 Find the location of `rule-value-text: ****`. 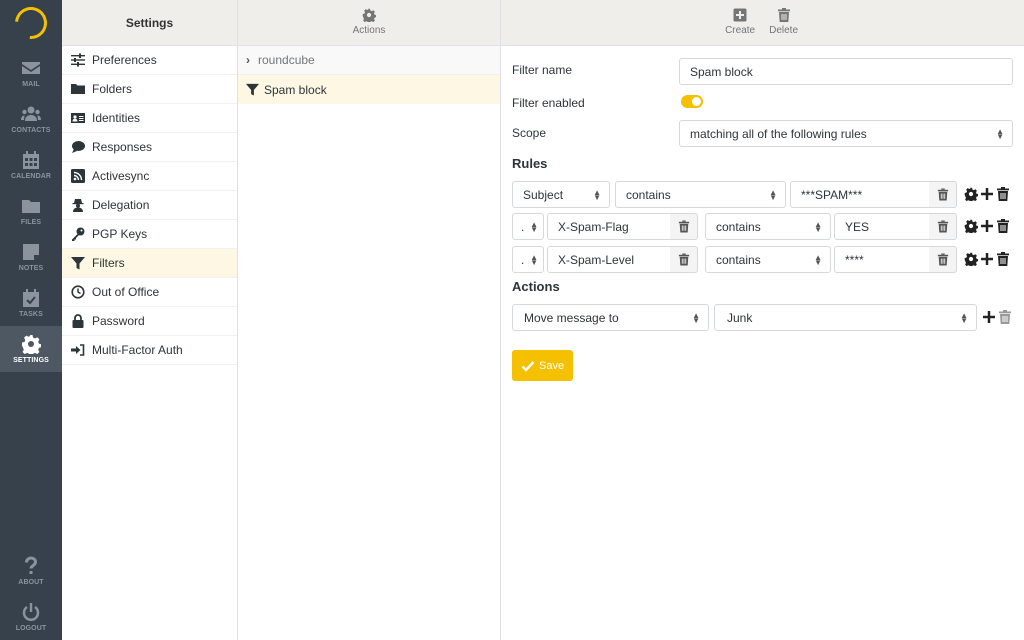

rule-value-text: **** is located at coordinates (854, 259).